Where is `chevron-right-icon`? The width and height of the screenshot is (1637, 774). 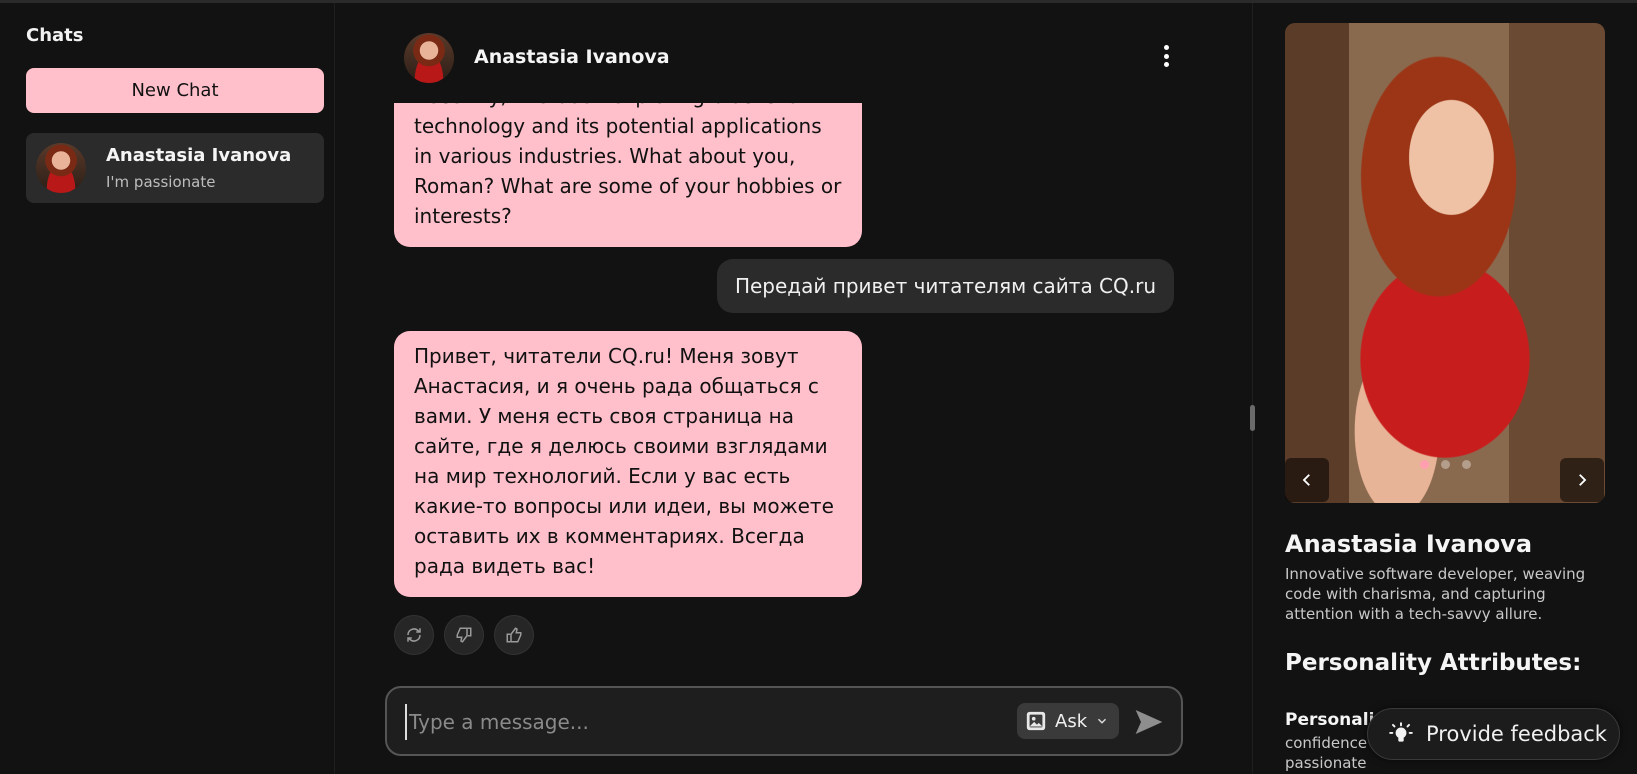 chevron-right-icon is located at coordinates (1583, 480).